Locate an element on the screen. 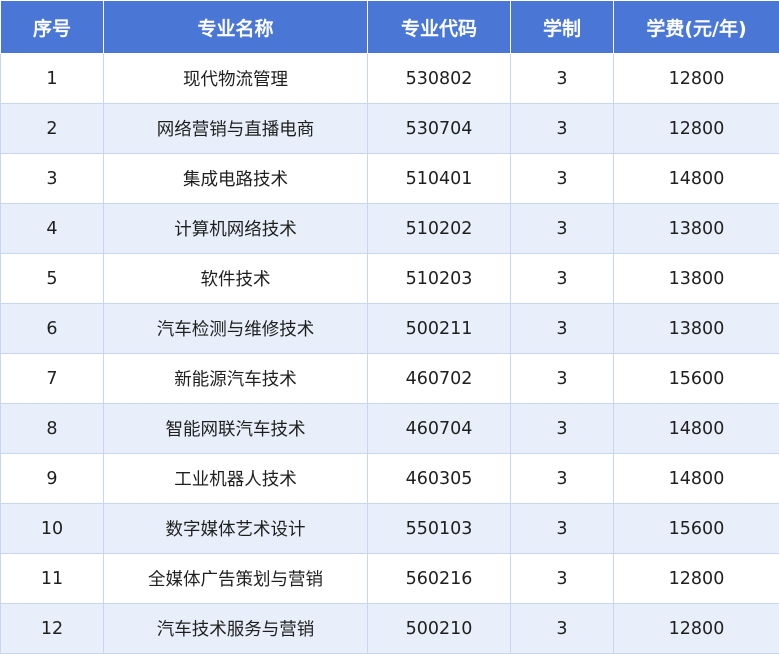  table-row: 2网络营销与直播电商530704312800 is located at coordinates (390, 129).